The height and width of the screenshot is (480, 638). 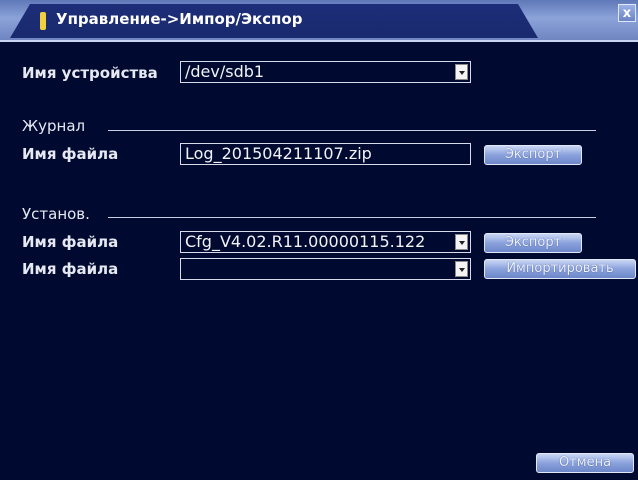 I want to click on journal-file-label: Имя файла, so click(x=70, y=154).